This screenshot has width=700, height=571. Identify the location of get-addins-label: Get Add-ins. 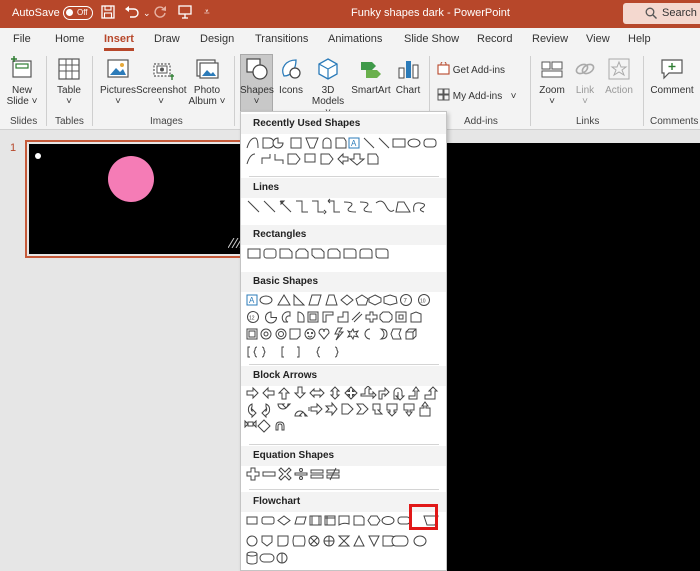
(479, 70).